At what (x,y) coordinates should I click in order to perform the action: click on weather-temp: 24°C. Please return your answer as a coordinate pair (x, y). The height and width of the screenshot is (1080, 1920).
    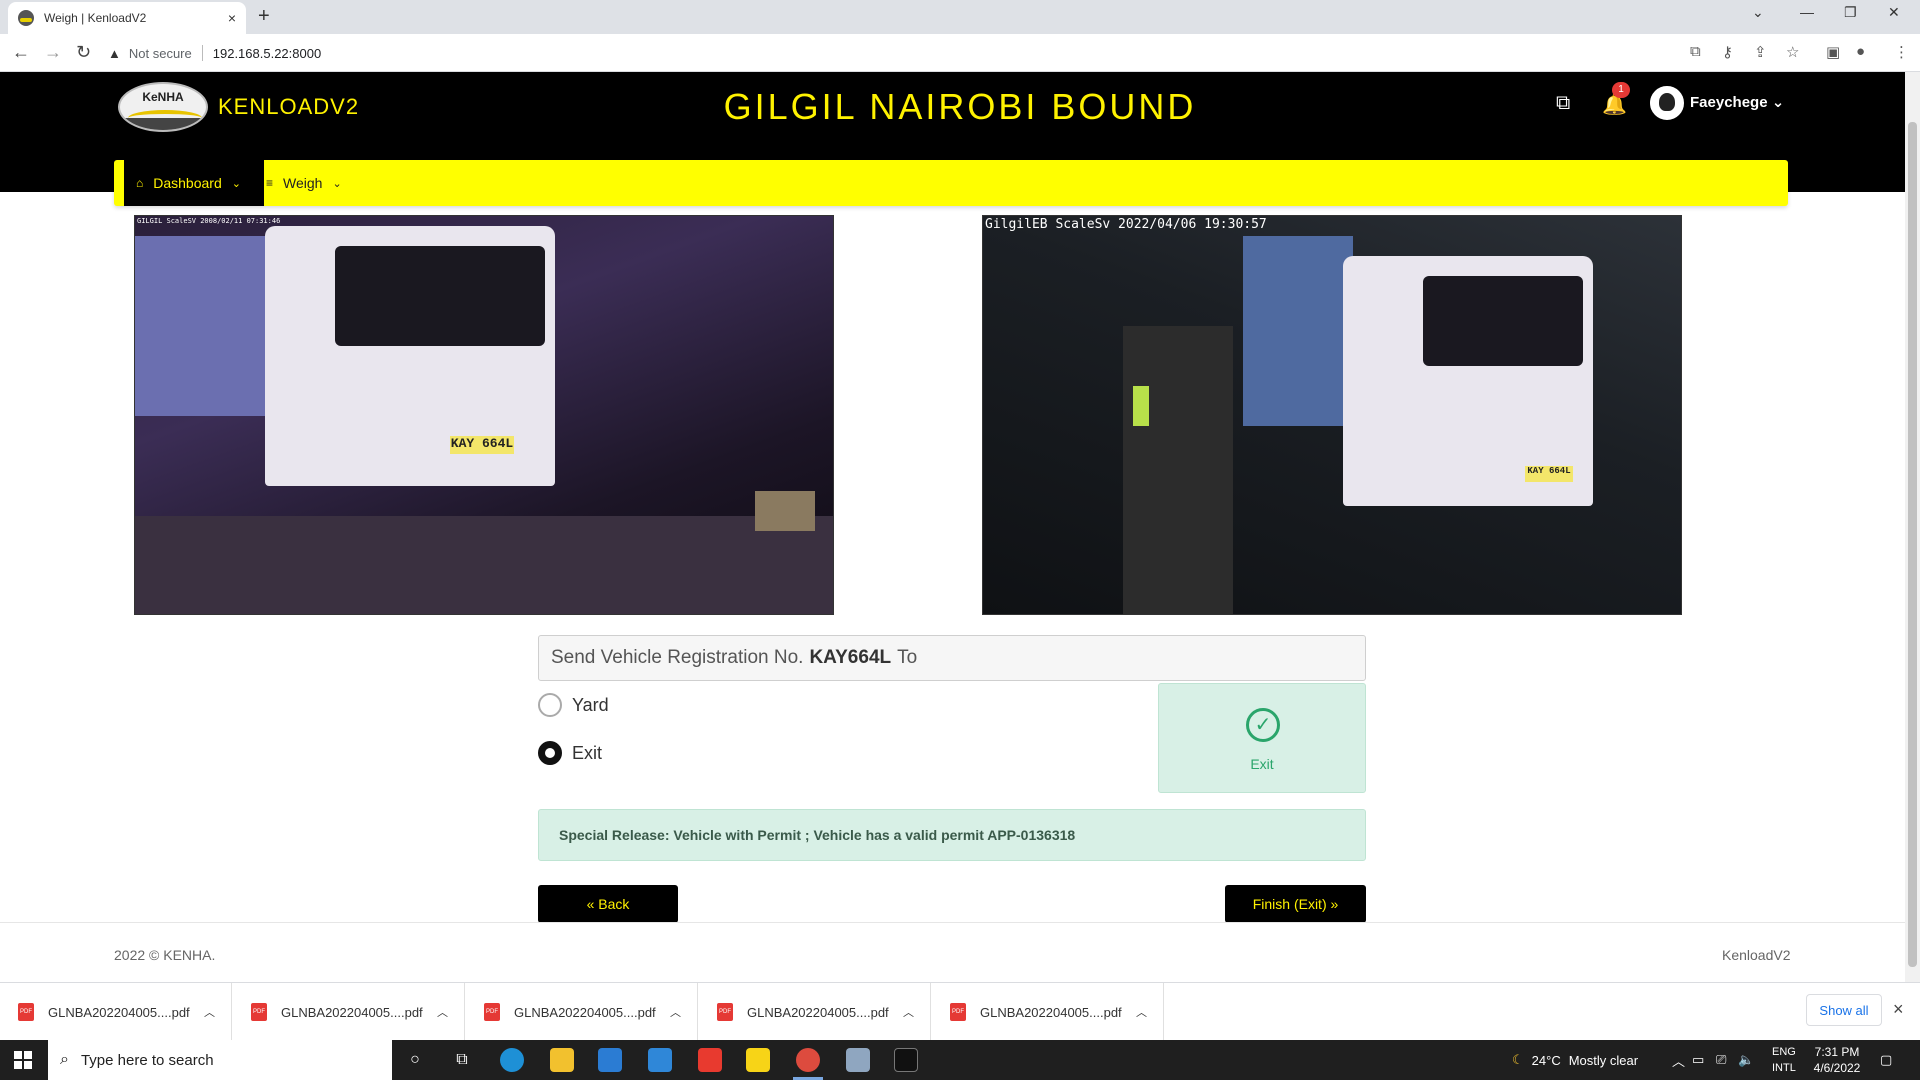
    Looking at the image, I should click on (1546, 1060).